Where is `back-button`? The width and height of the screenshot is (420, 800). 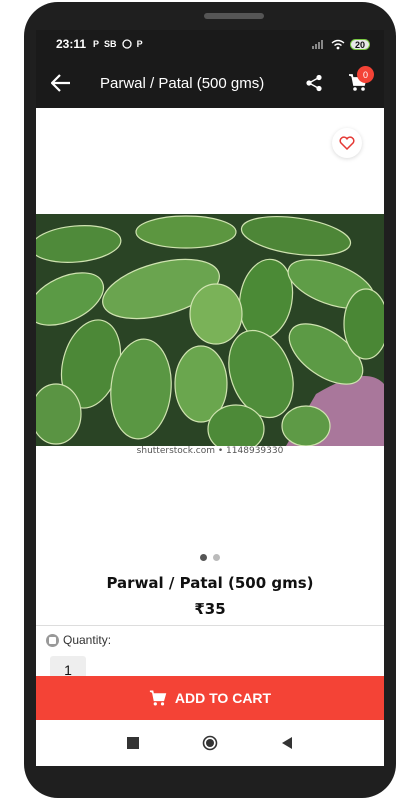
back-button is located at coordinates (61, 83).